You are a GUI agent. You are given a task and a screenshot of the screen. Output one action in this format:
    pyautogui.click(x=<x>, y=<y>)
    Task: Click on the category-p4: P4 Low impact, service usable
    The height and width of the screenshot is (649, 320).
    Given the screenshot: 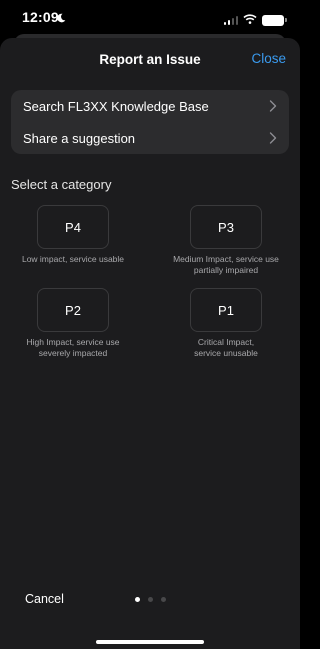 What is the action you would take?
    pyautogui.click(x=73, y=235)
    